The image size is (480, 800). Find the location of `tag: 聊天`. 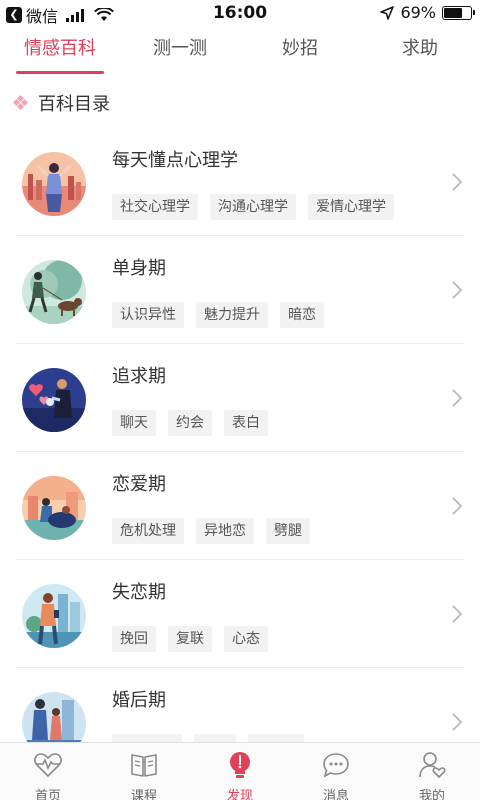

tag: 聊天 is located at coordinates (134, 423).